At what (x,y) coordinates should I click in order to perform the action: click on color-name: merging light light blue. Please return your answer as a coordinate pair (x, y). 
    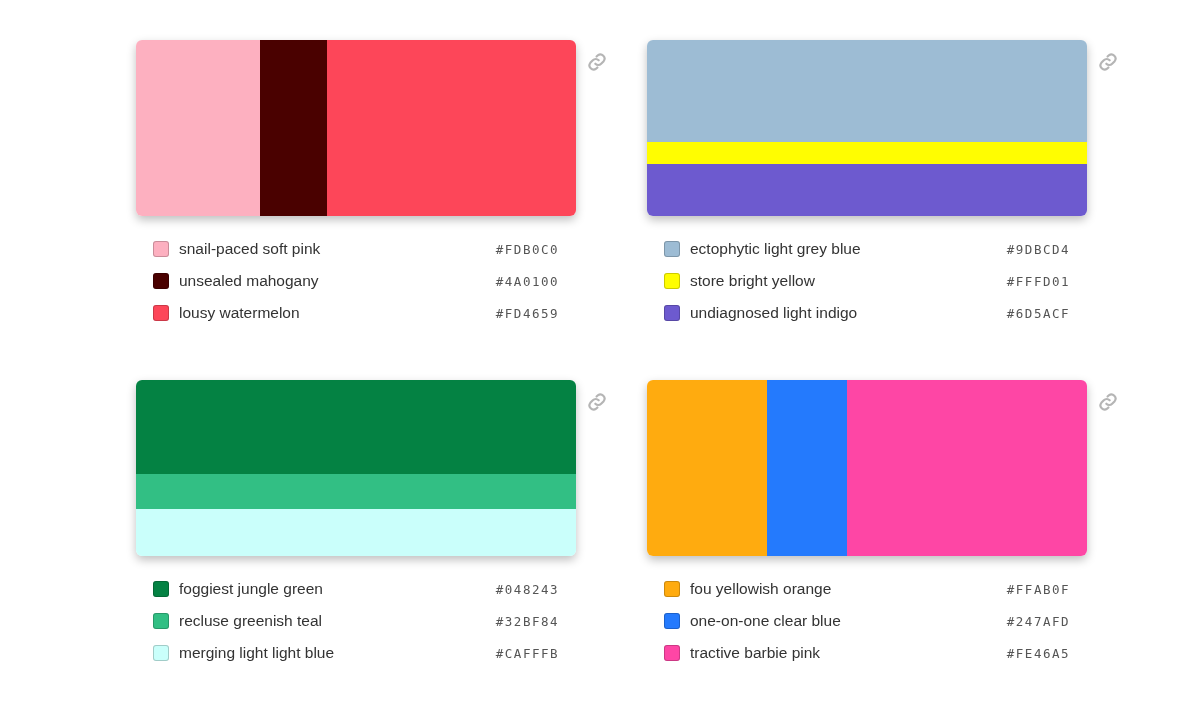
    Looking at the image, I should click on (257, 653).